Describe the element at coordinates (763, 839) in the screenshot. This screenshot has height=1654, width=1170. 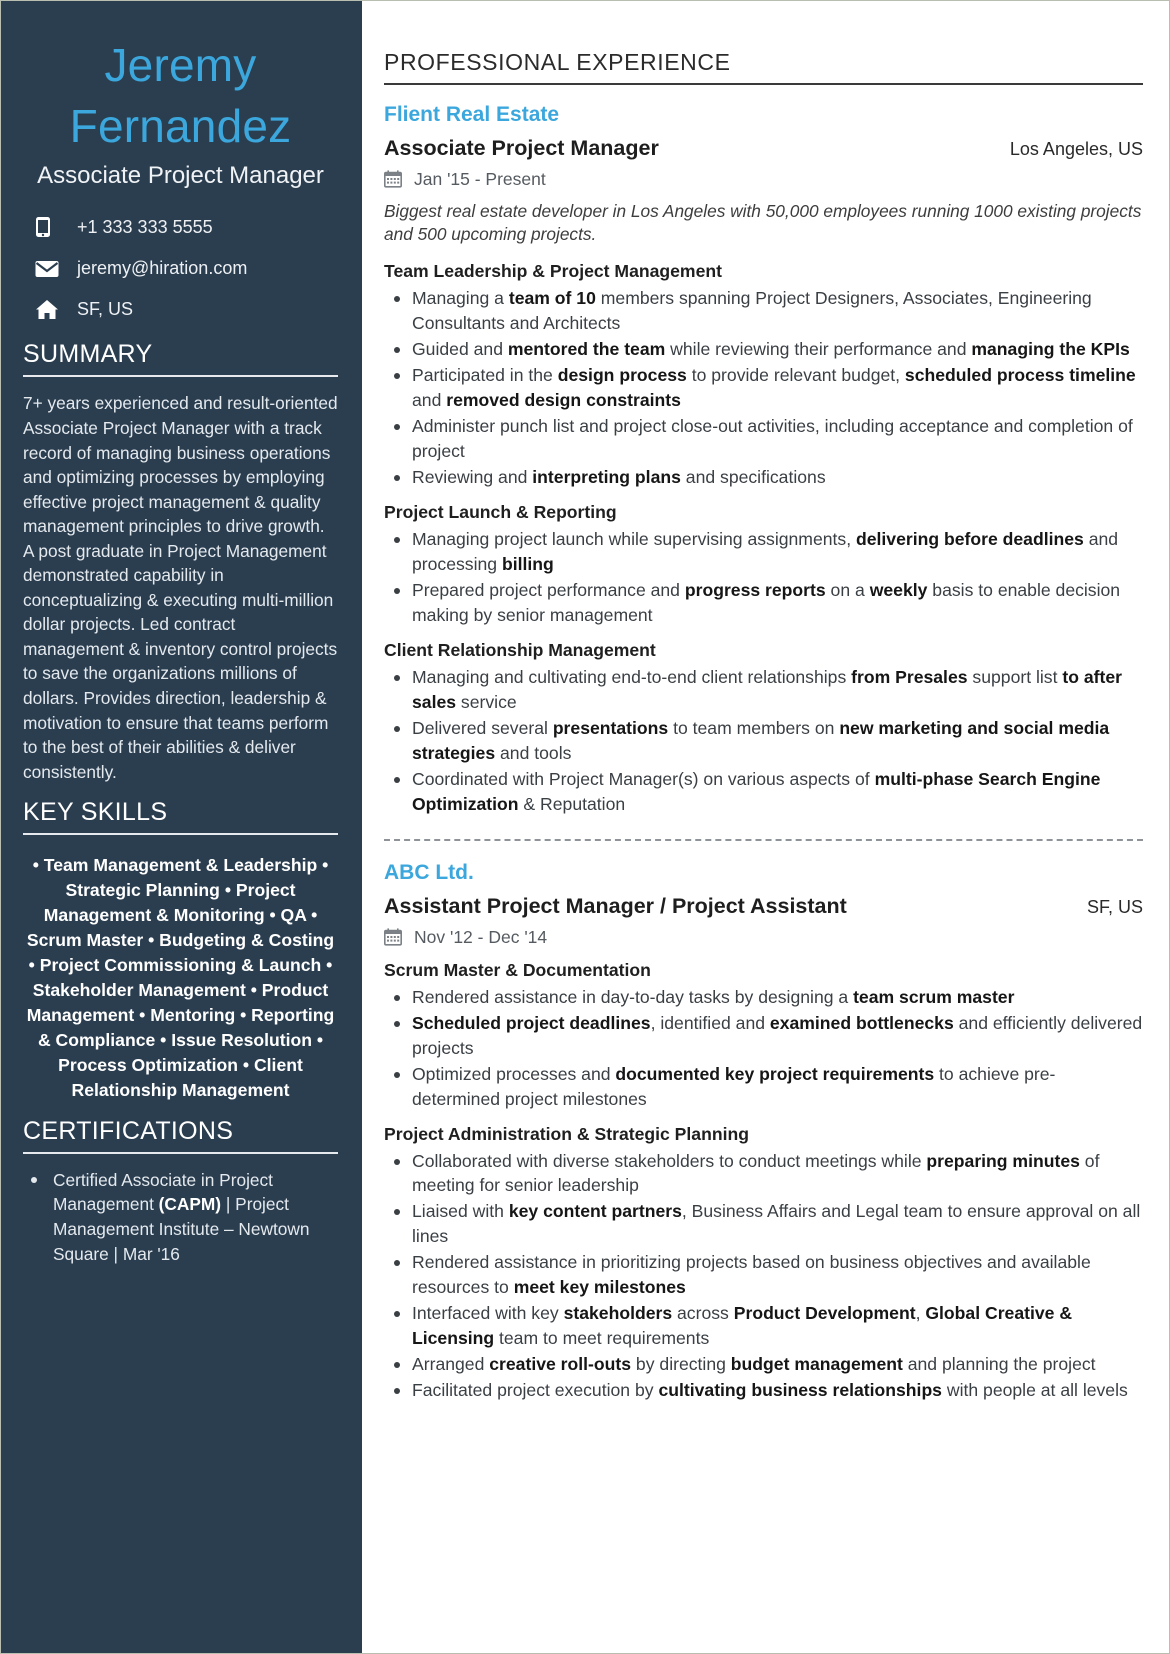
I see `job-separator` at that location.